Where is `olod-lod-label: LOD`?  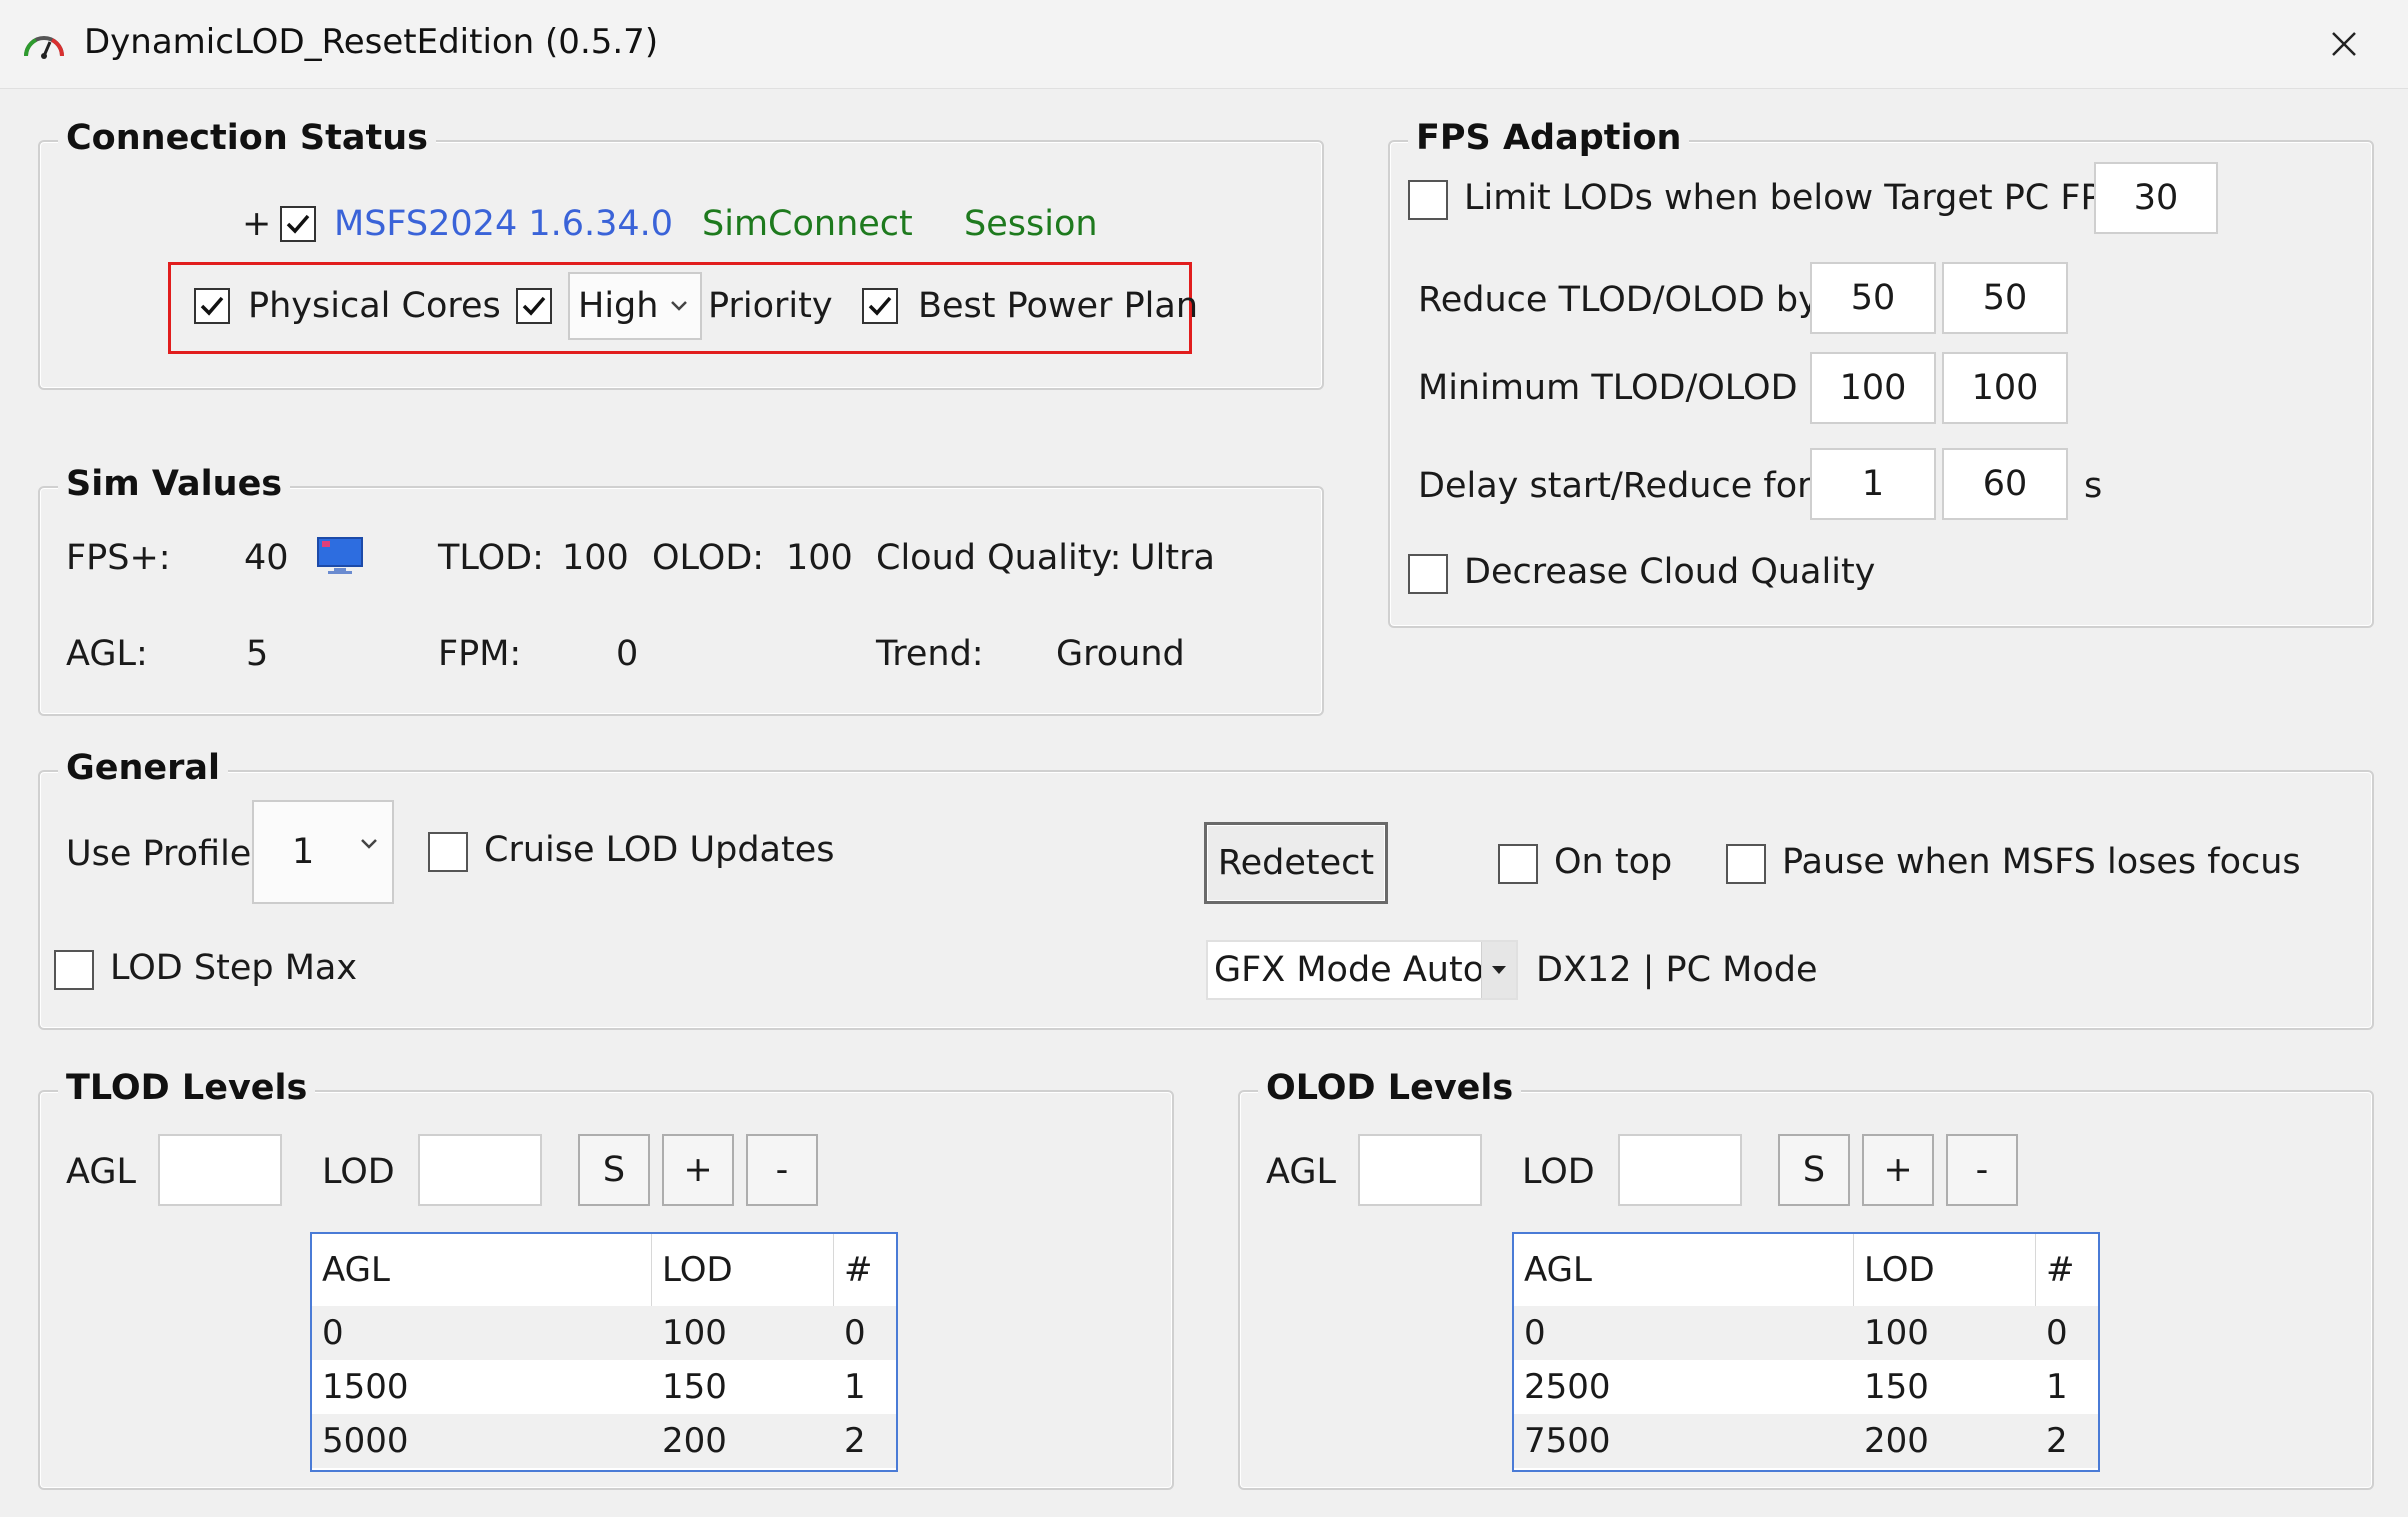
olod-lod-label: LOD is located at coordinates (1558, 1172).